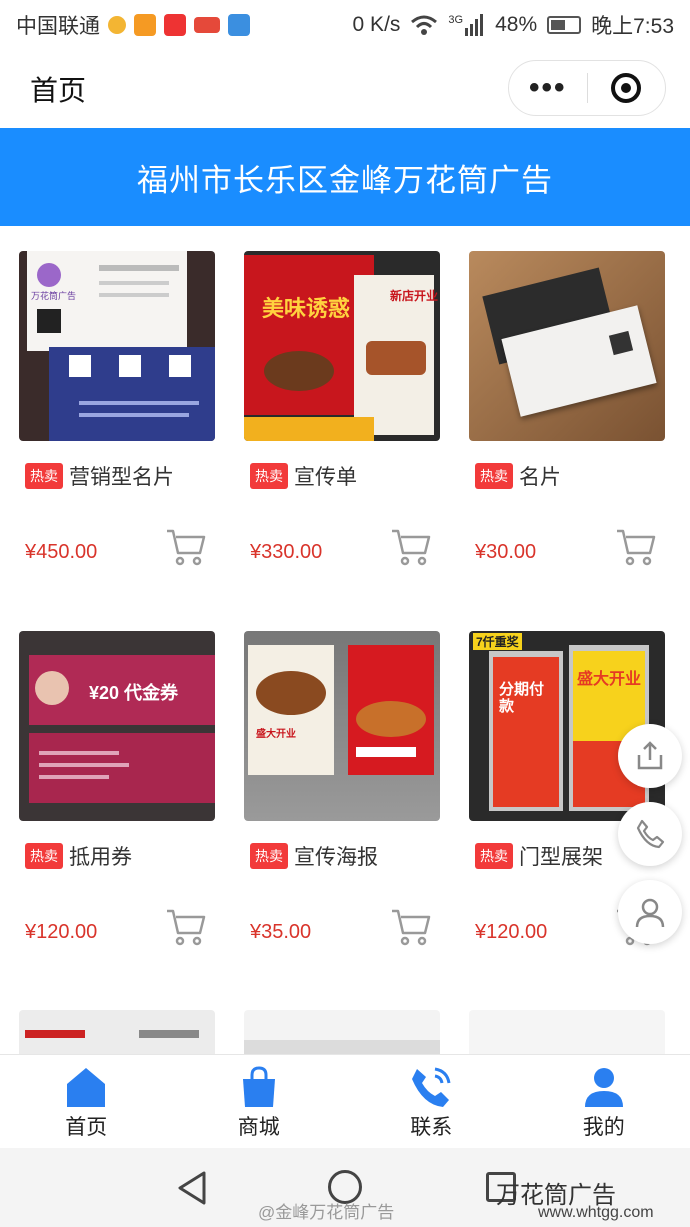 The image size is (690, 1227). Describe the element at coordinates (596, 1212) in the screenshot. I see `url-watermark: www.whtgg.com` at that location.